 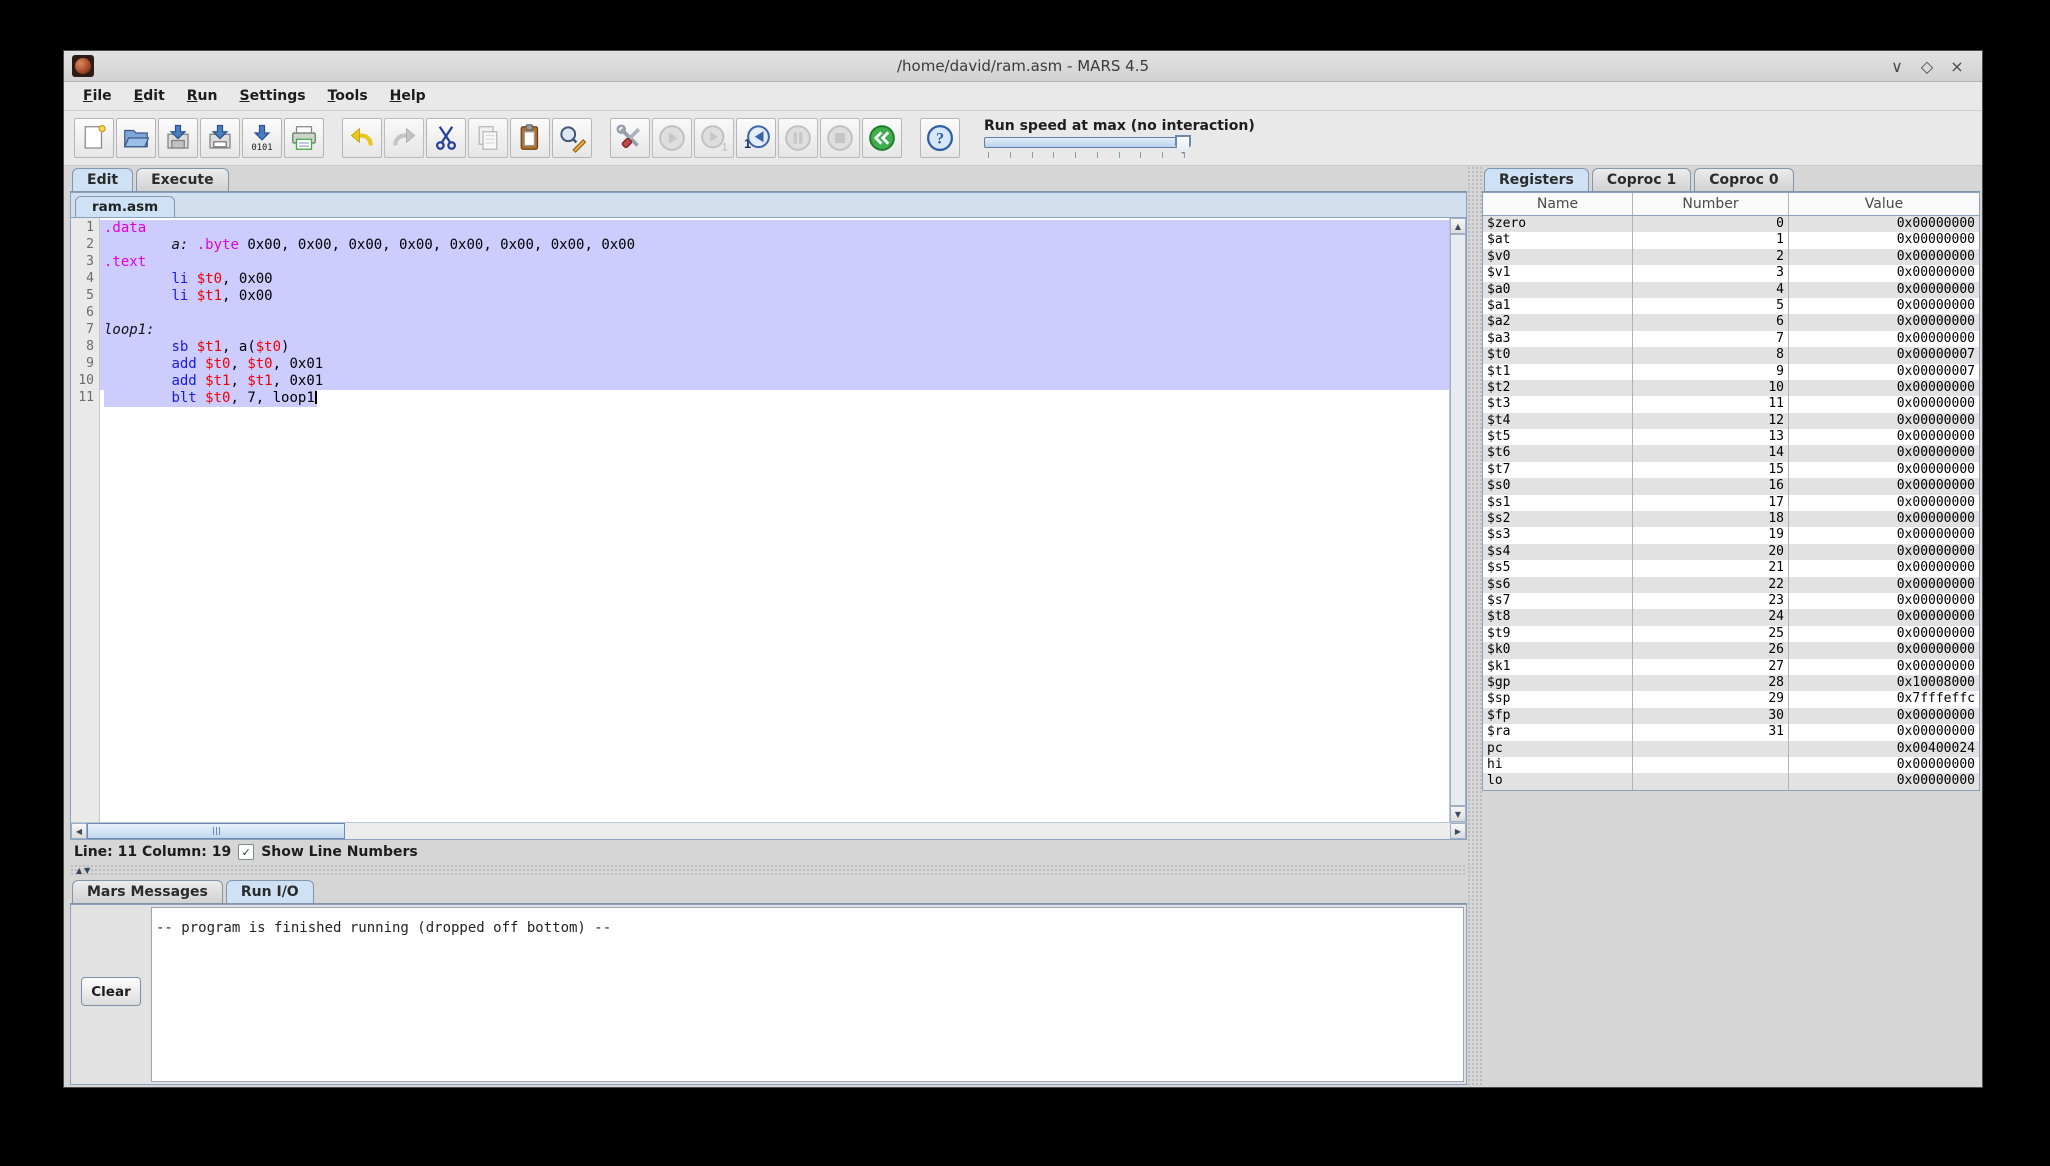 What do you see at coordinates (1731, 224) in the screenshot?
I see `register-row-zero: $zero 0 0x00000000` at bounding box center [1731, 224].